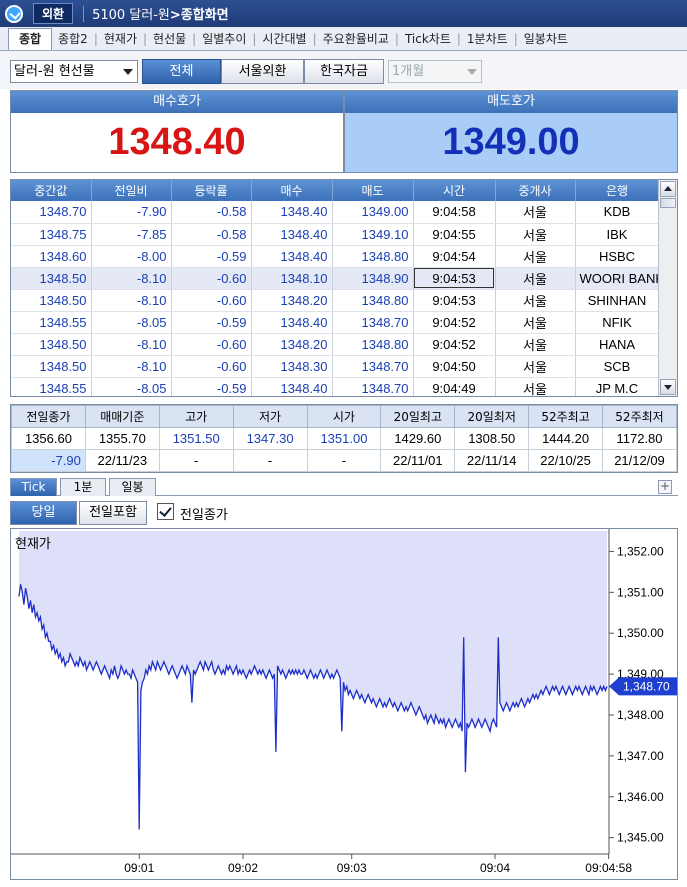 The height and width of the screenshot is (887, 687). What do you see at coordinates (640, 756) in the screenshot?
I see `y-tick-label: 1,347.00` at bounding box center [640, 756].